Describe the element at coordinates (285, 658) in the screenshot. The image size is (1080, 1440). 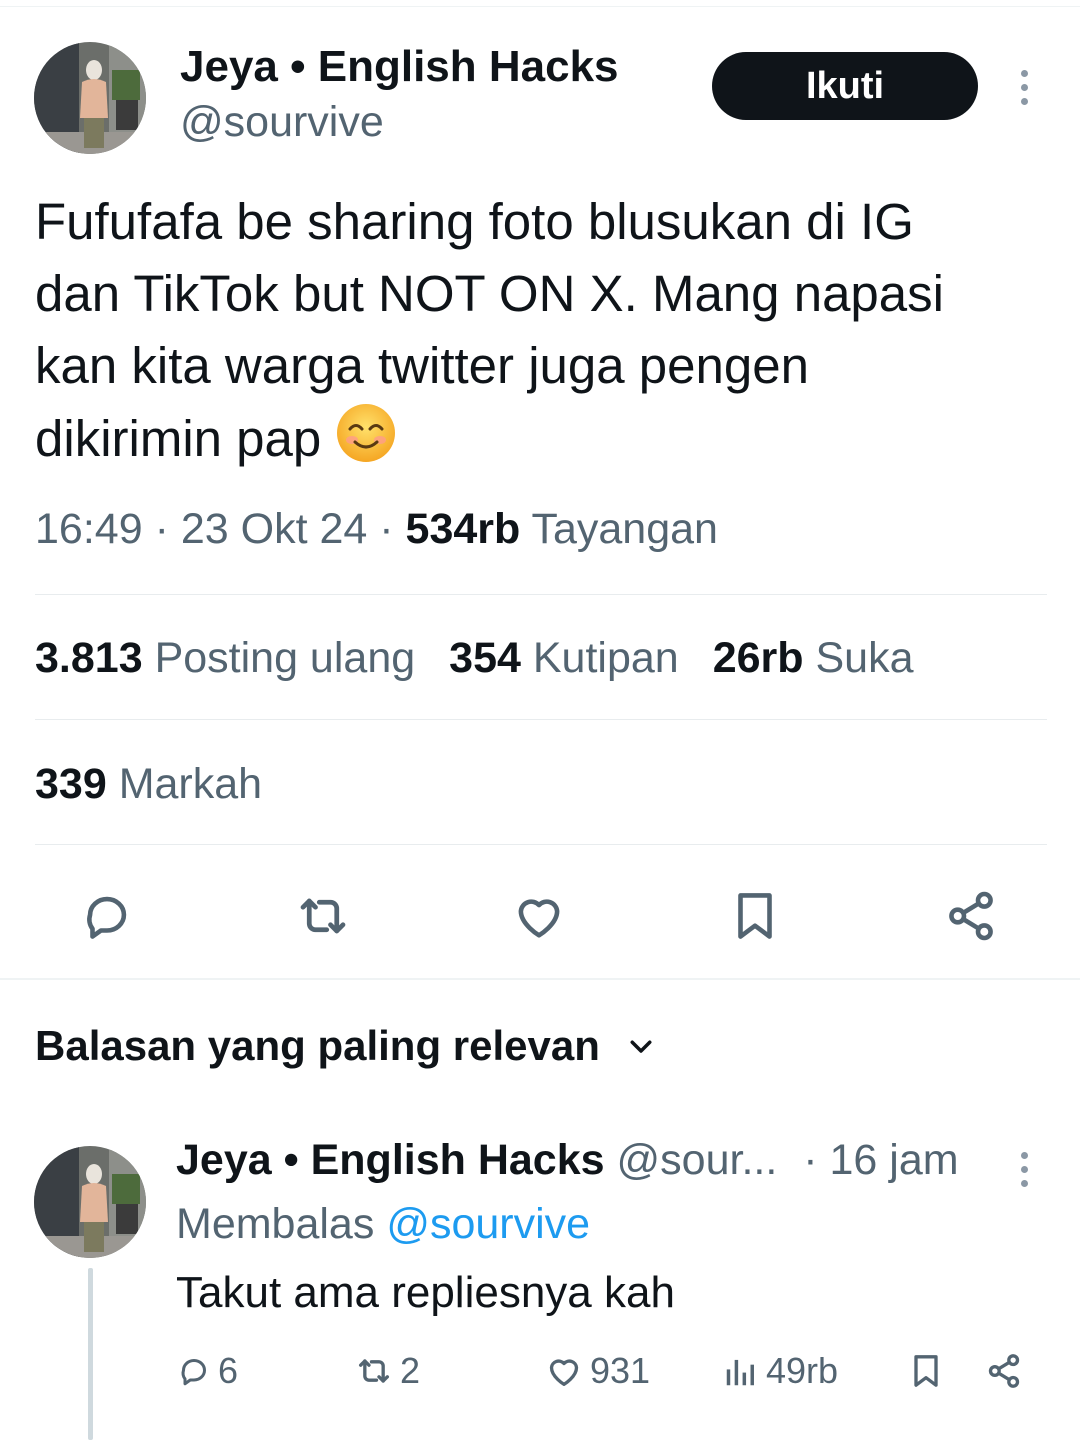
I see `reposts-label: Posting ulang` at that location.